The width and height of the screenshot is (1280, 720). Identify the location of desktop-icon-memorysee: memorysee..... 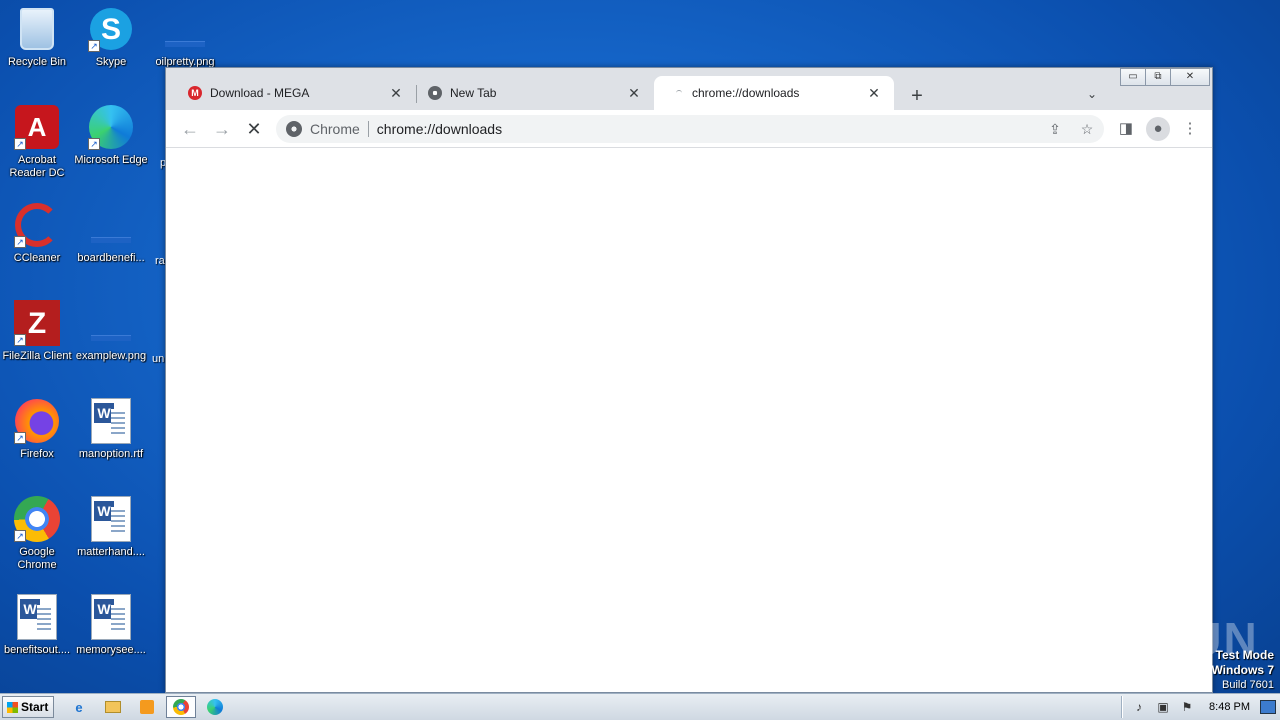
(111, 625).